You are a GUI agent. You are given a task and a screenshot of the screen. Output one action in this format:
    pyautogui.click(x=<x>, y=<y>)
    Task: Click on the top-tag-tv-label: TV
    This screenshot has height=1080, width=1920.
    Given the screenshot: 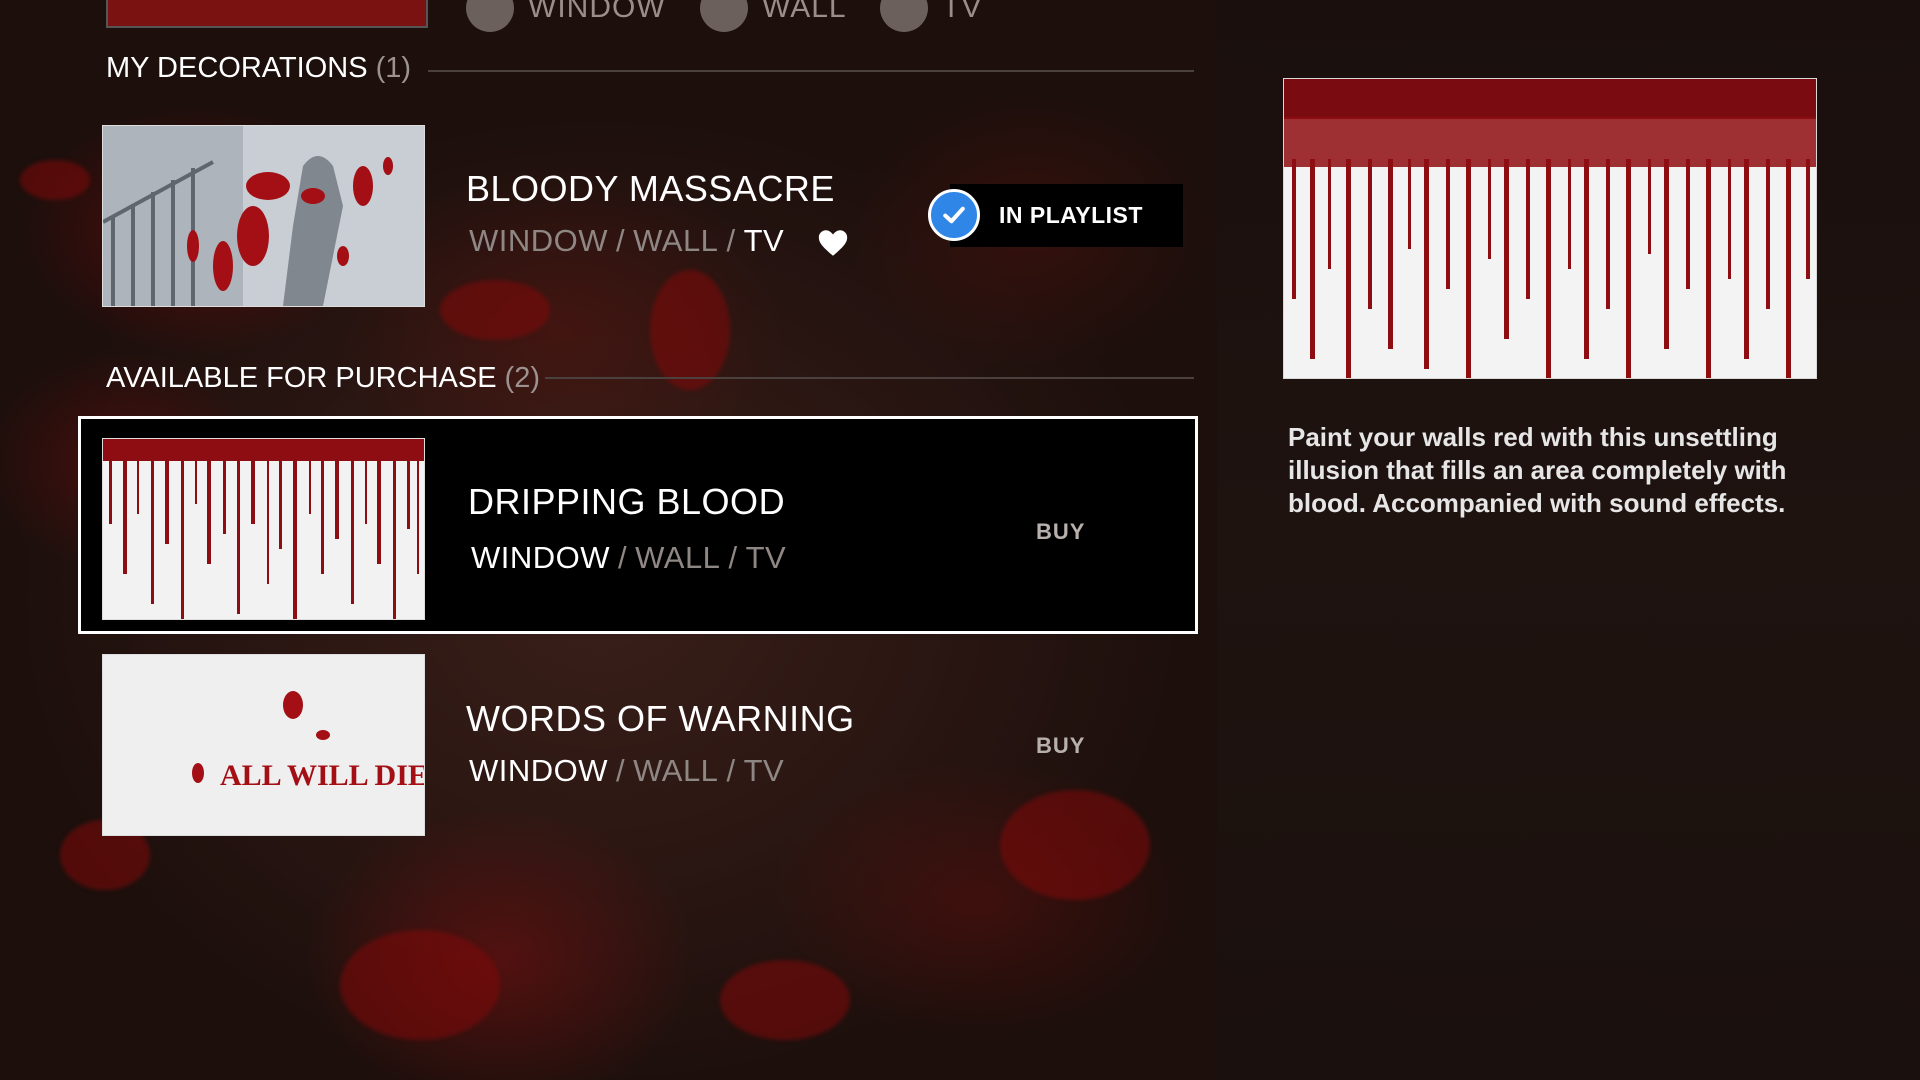 What is the action you would take?
    pyautogui.click(x=962, y=12)
    